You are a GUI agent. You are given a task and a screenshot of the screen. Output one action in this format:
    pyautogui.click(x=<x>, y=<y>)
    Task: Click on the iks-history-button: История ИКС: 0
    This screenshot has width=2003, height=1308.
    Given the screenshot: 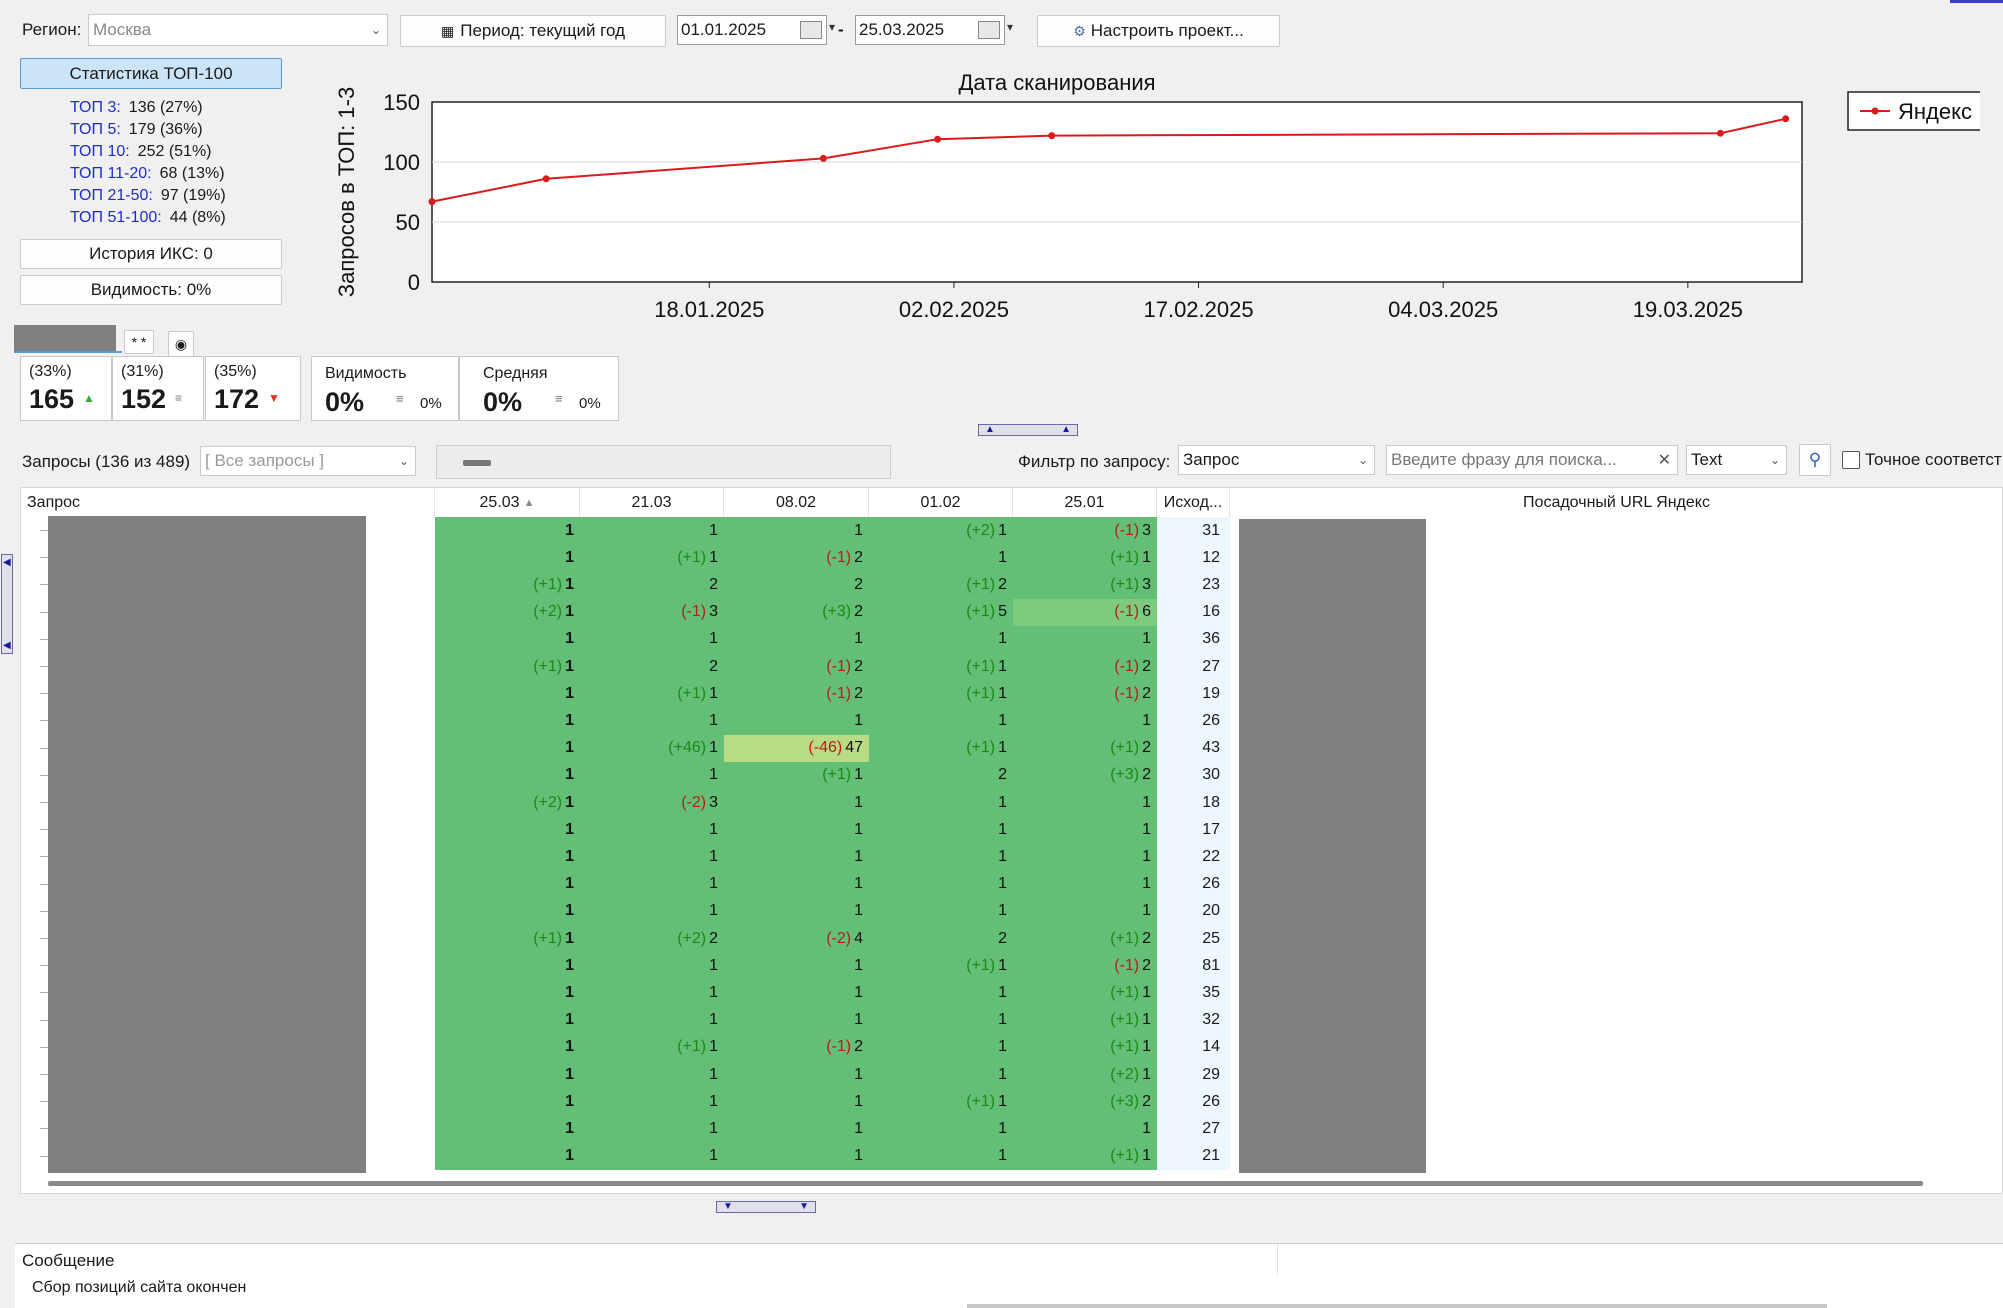 What is the action you would take?
    pyautogui.click(x=151, y=254)
    